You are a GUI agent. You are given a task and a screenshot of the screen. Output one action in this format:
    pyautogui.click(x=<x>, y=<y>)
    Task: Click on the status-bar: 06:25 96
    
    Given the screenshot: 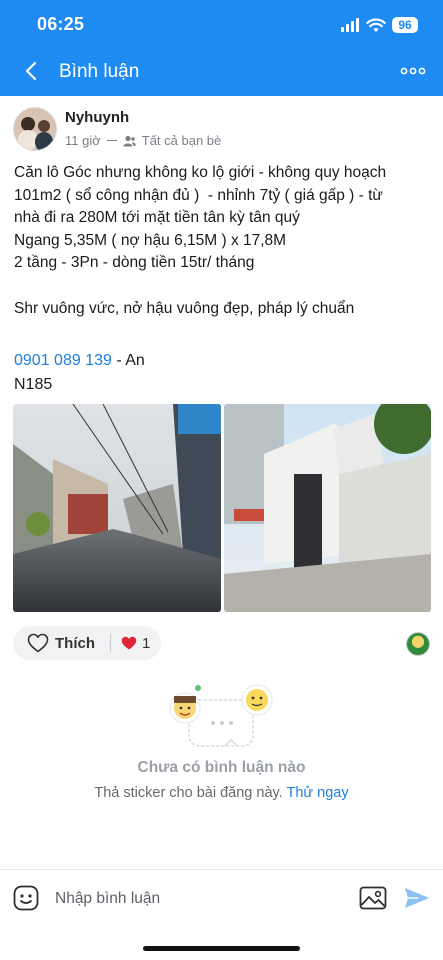 What is the action you would take?
    pyautogui.click(x=221, y=25)
    